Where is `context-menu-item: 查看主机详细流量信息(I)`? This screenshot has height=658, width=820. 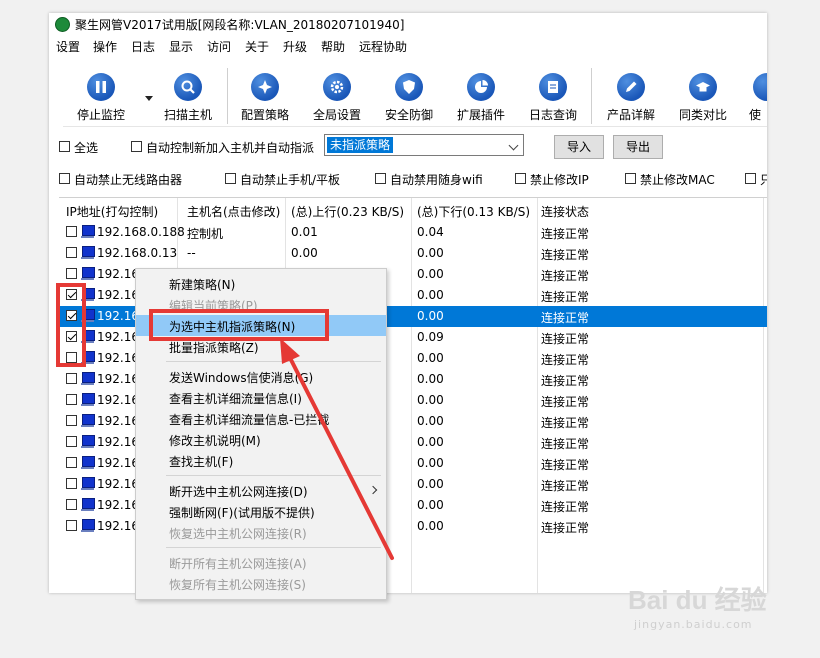 context-menu-item: 查看主机详细流量信息(I) is located at coordinates (261, 397).